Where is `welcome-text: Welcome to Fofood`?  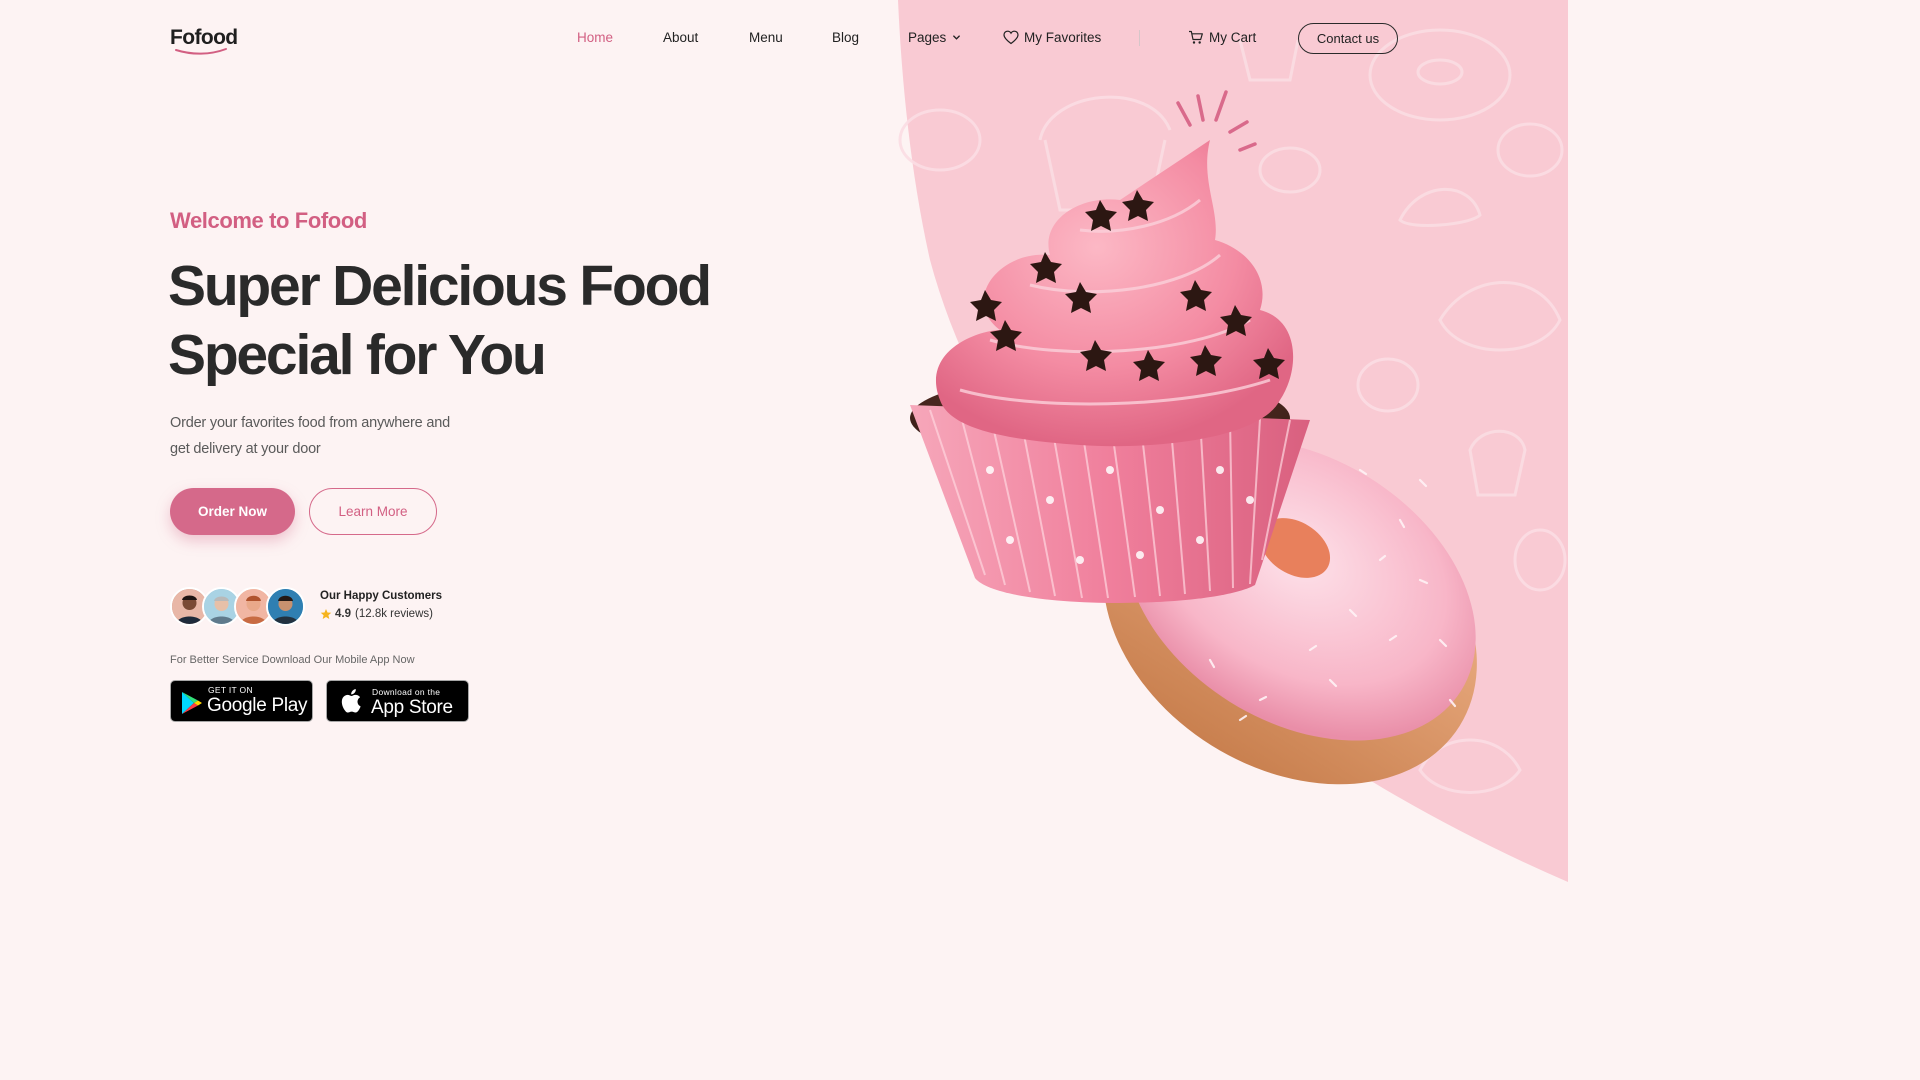 welcome-text: Welcome to Fofood is located at coordinates (268, 220).